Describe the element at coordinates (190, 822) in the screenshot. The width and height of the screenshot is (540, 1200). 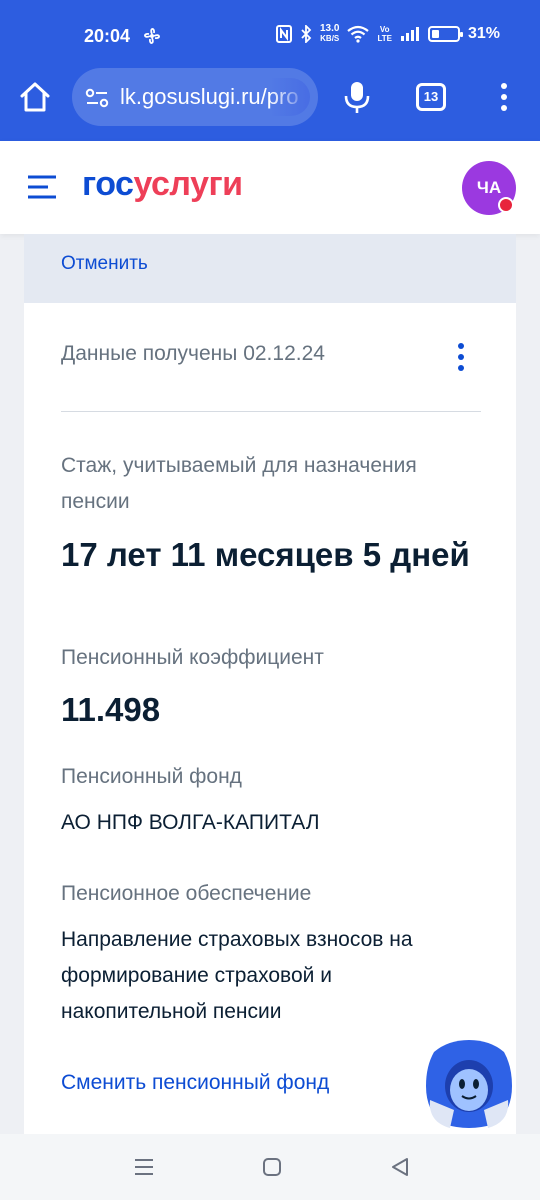
I see `fund-value: АО НПФ ВОЛГА-КАПИТАЛ` at that location.